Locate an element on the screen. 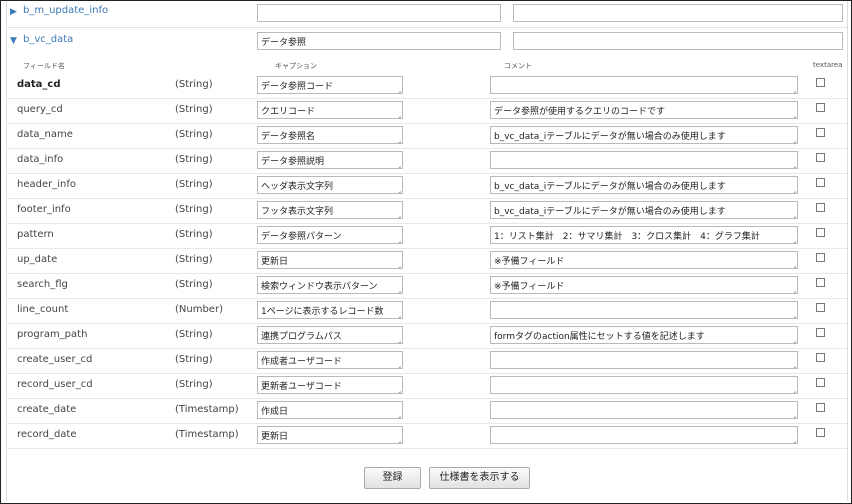  comment-value: b_vc_data_iテーブルにデータが無い場合のみ使用します is located at coordinates (610, 137).